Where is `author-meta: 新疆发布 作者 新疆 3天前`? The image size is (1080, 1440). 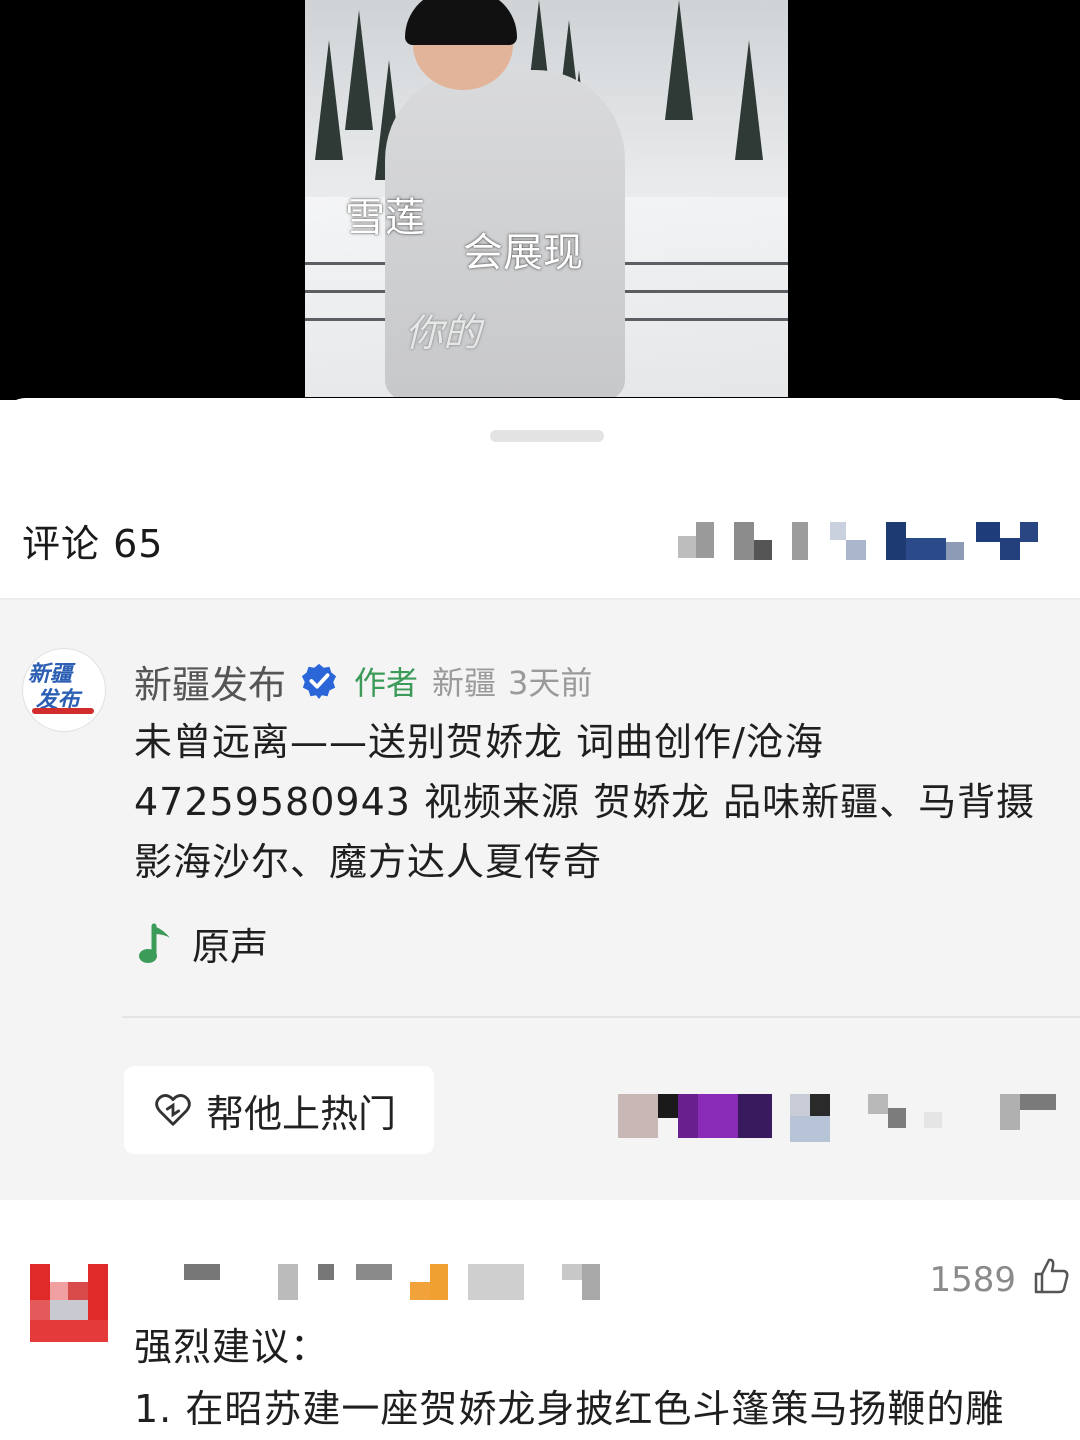
author-meta: 新疆发布 作者 新疆 3天前 is located at coordinates (363, 681).